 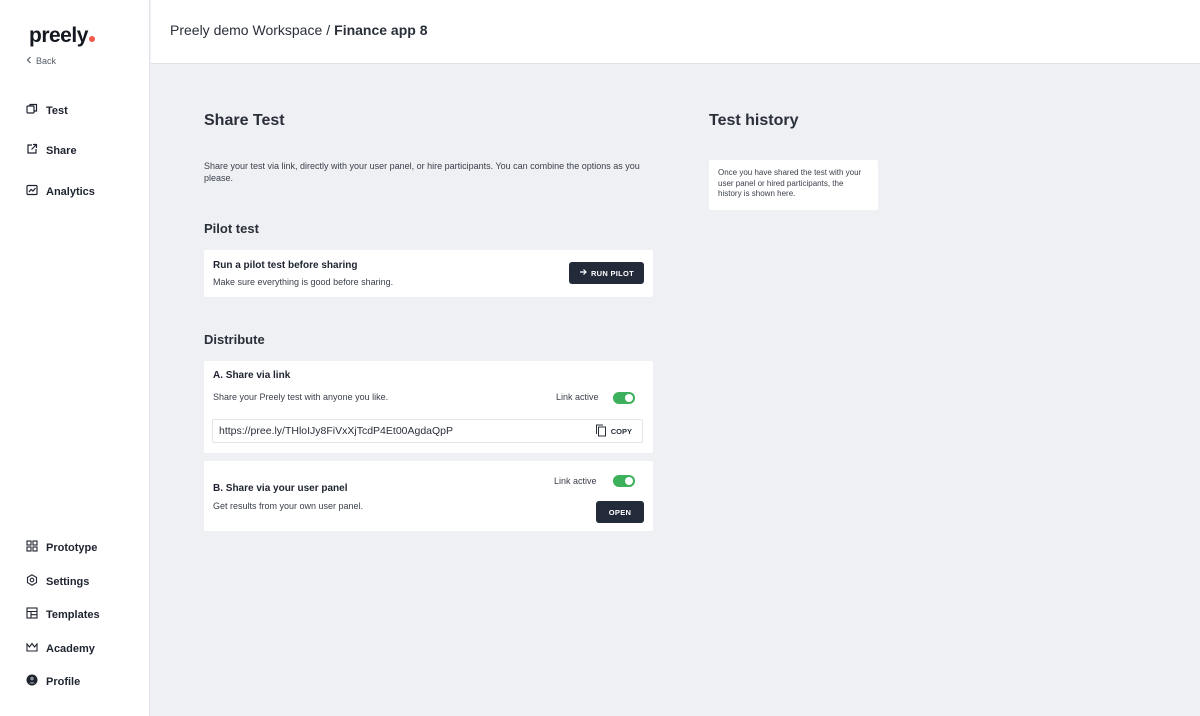 I want to click on templates-icon, so click(x=32, y=614).